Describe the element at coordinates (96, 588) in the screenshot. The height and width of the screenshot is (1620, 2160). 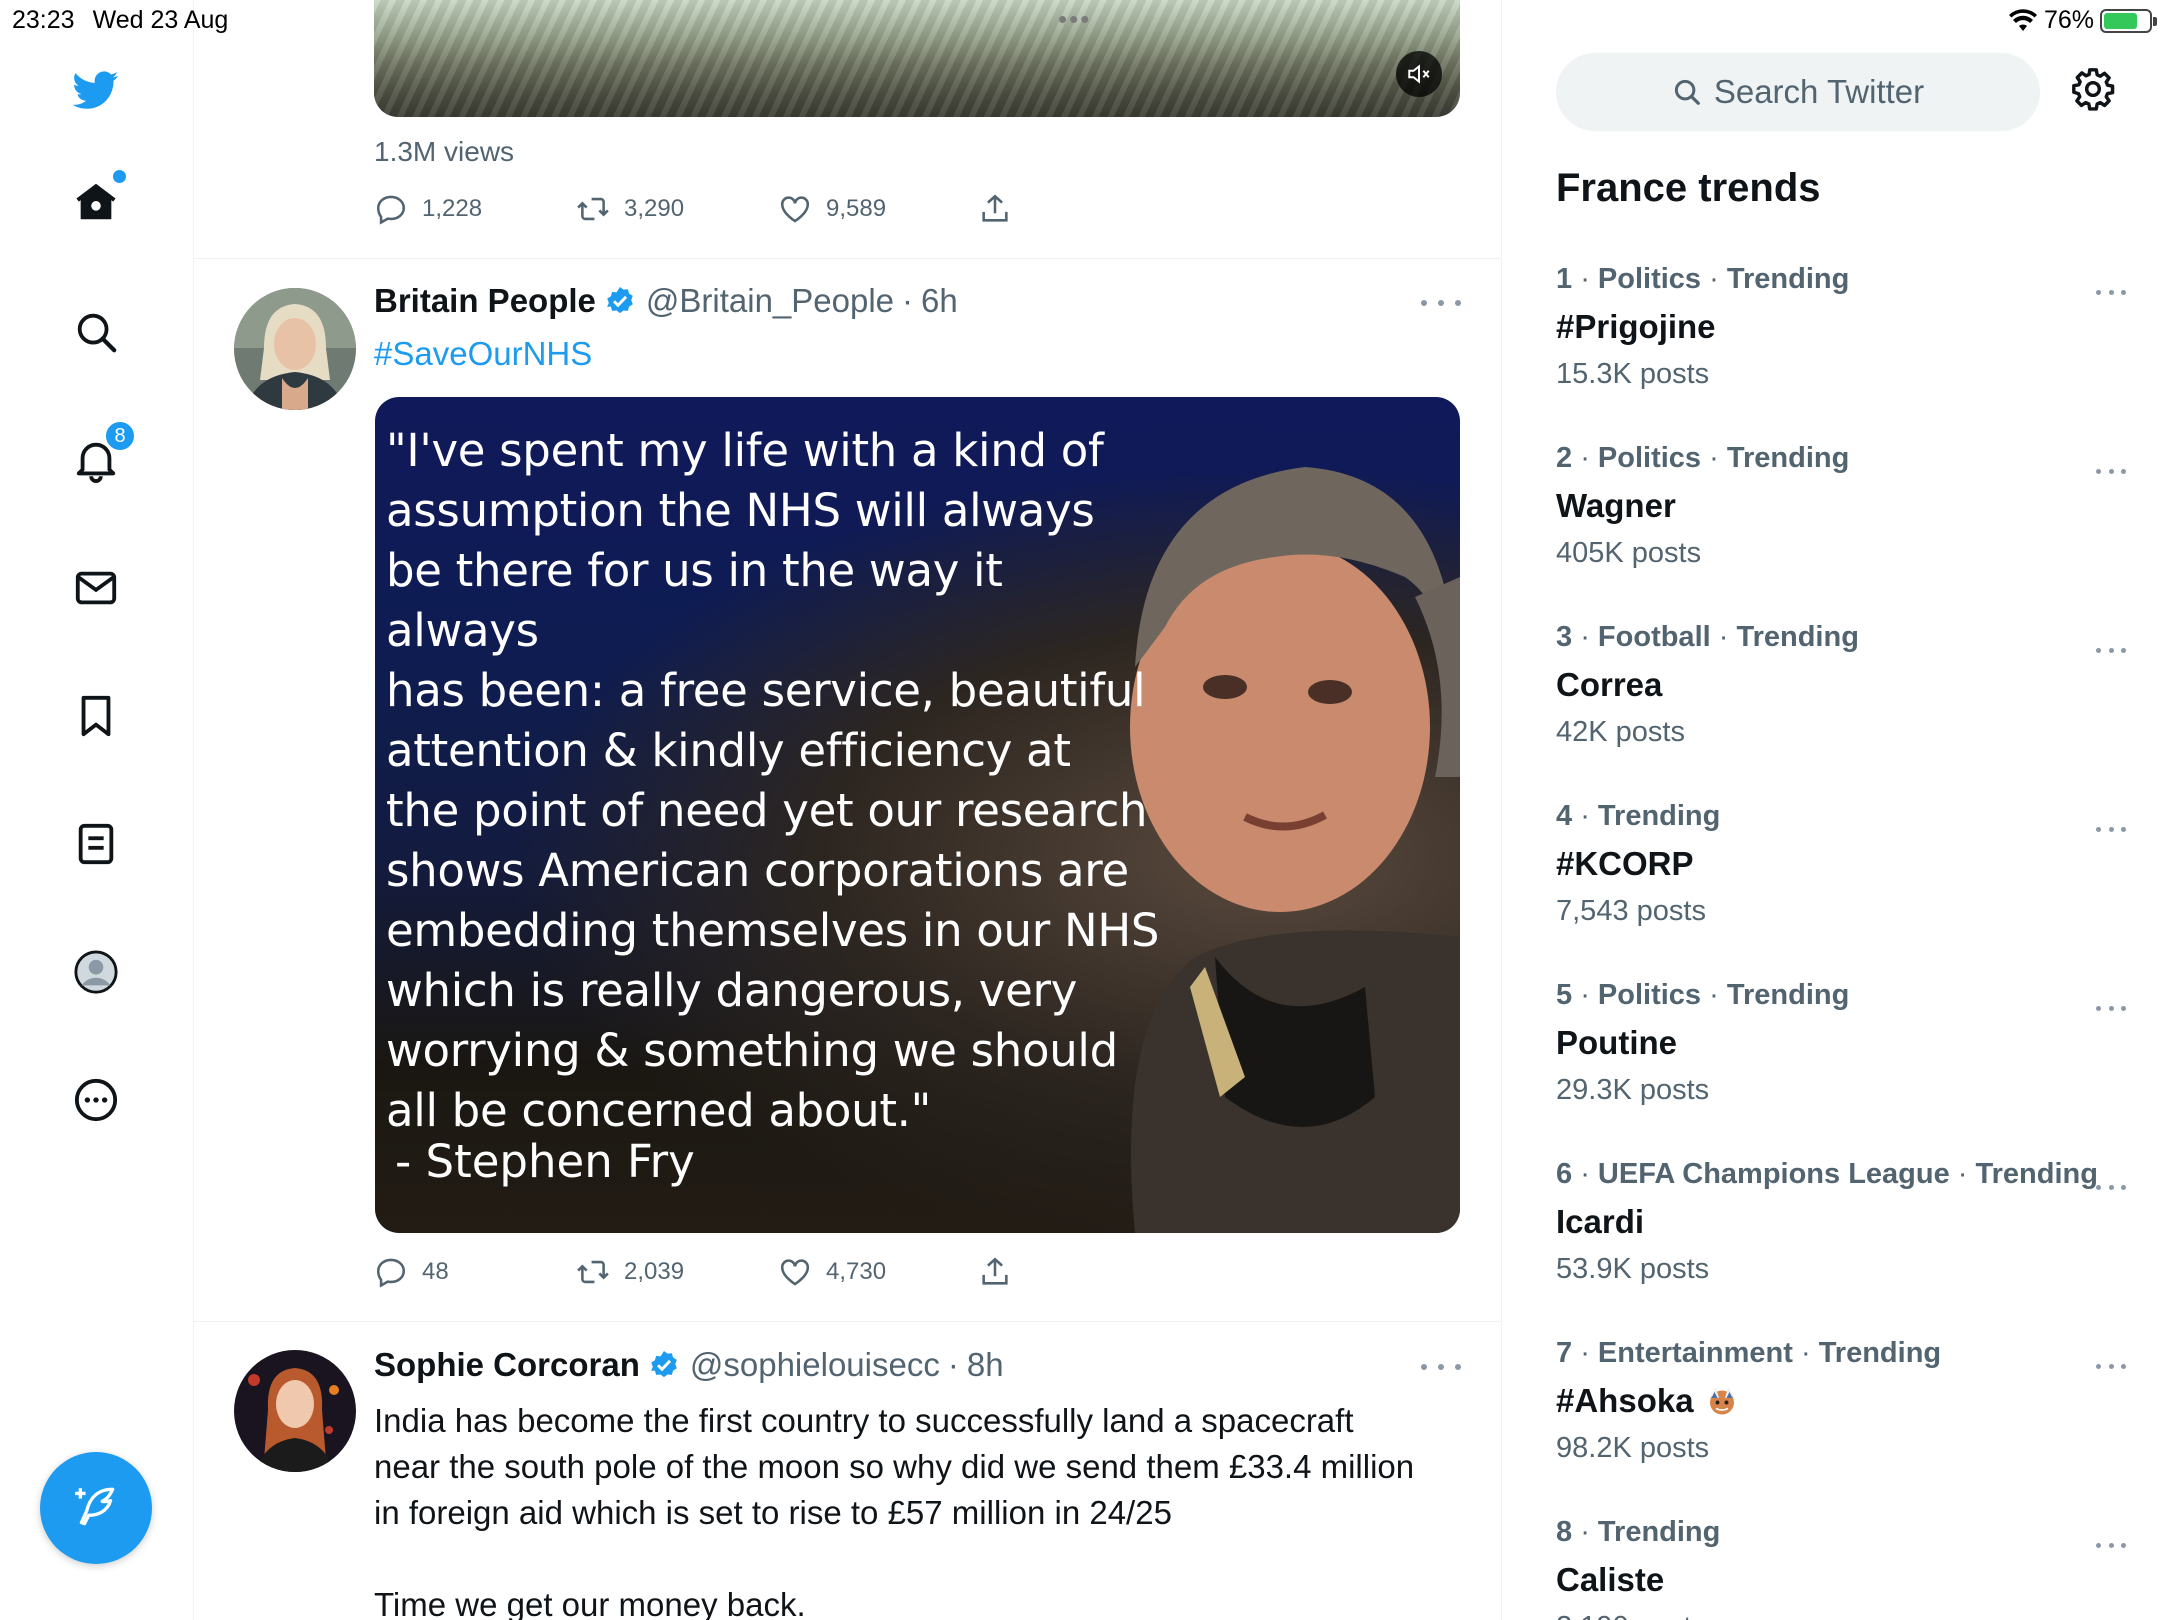
I see `nav-messages` at that location.